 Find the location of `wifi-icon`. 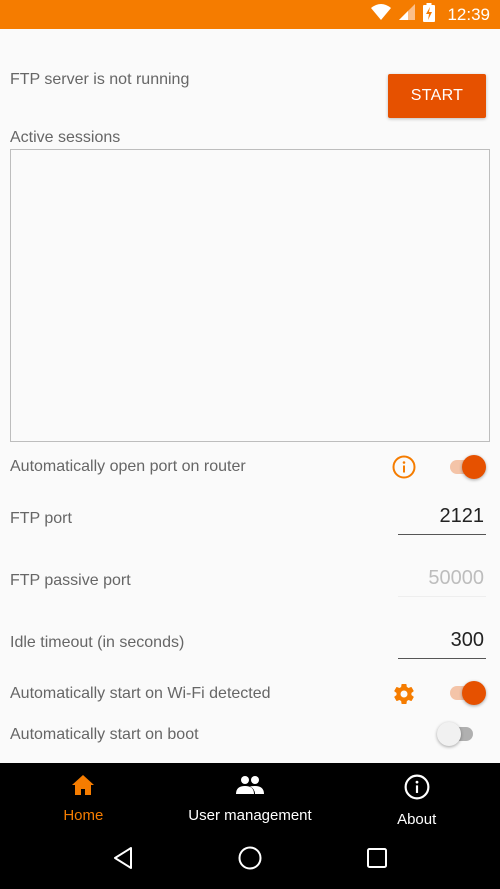

wifi-icon is located at coordinates (381, 14).